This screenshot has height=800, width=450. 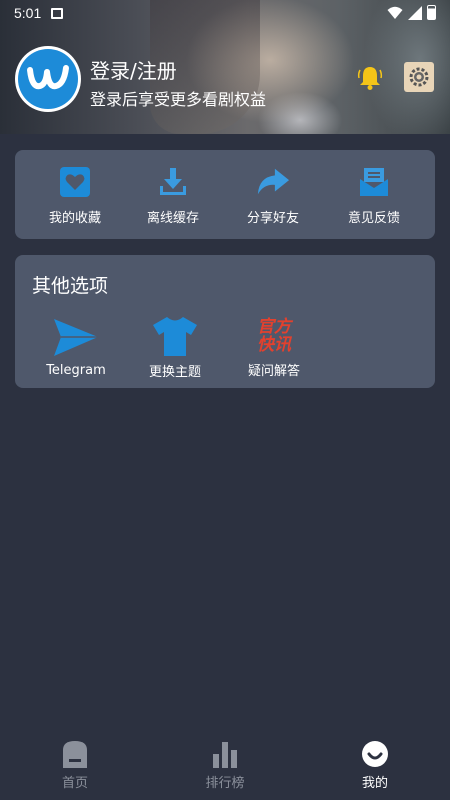 I want to click on share-friends-button: 分享好友, so click(x=273, y=194).